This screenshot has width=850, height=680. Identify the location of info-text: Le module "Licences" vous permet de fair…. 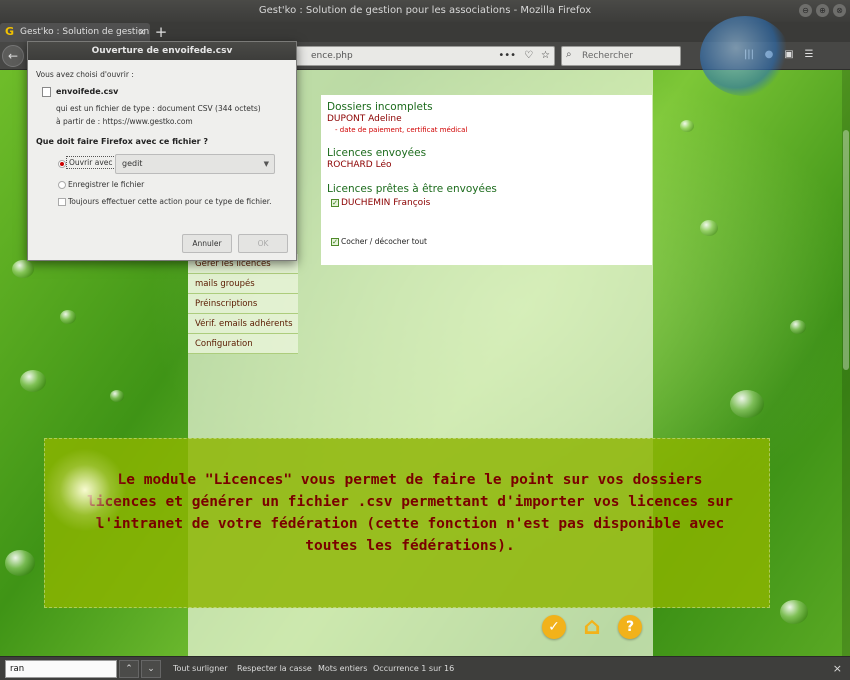
(409, 513).